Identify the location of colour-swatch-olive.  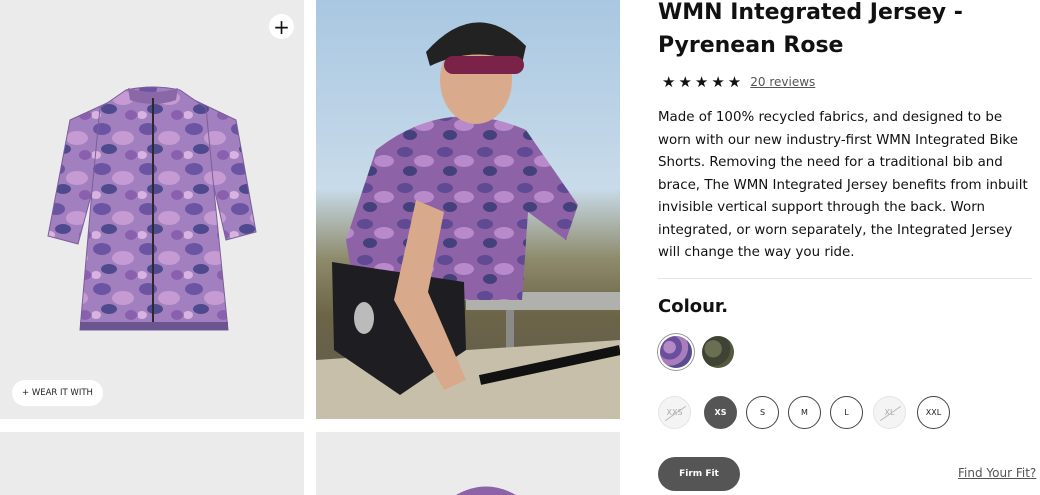
(718, 352).